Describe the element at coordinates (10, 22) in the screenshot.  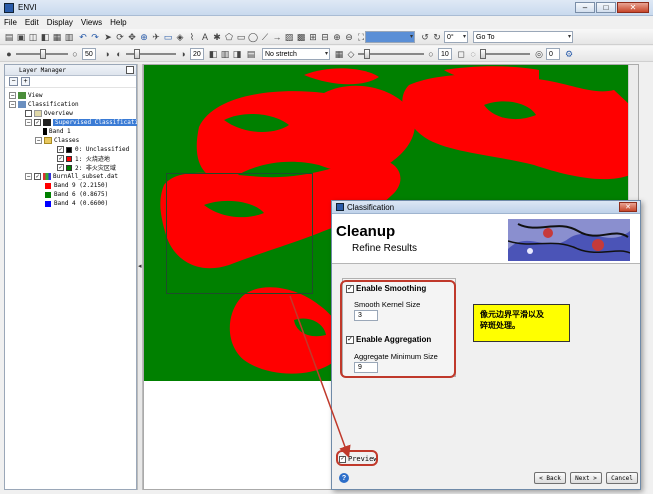
I see `menu-file: File` at that location.